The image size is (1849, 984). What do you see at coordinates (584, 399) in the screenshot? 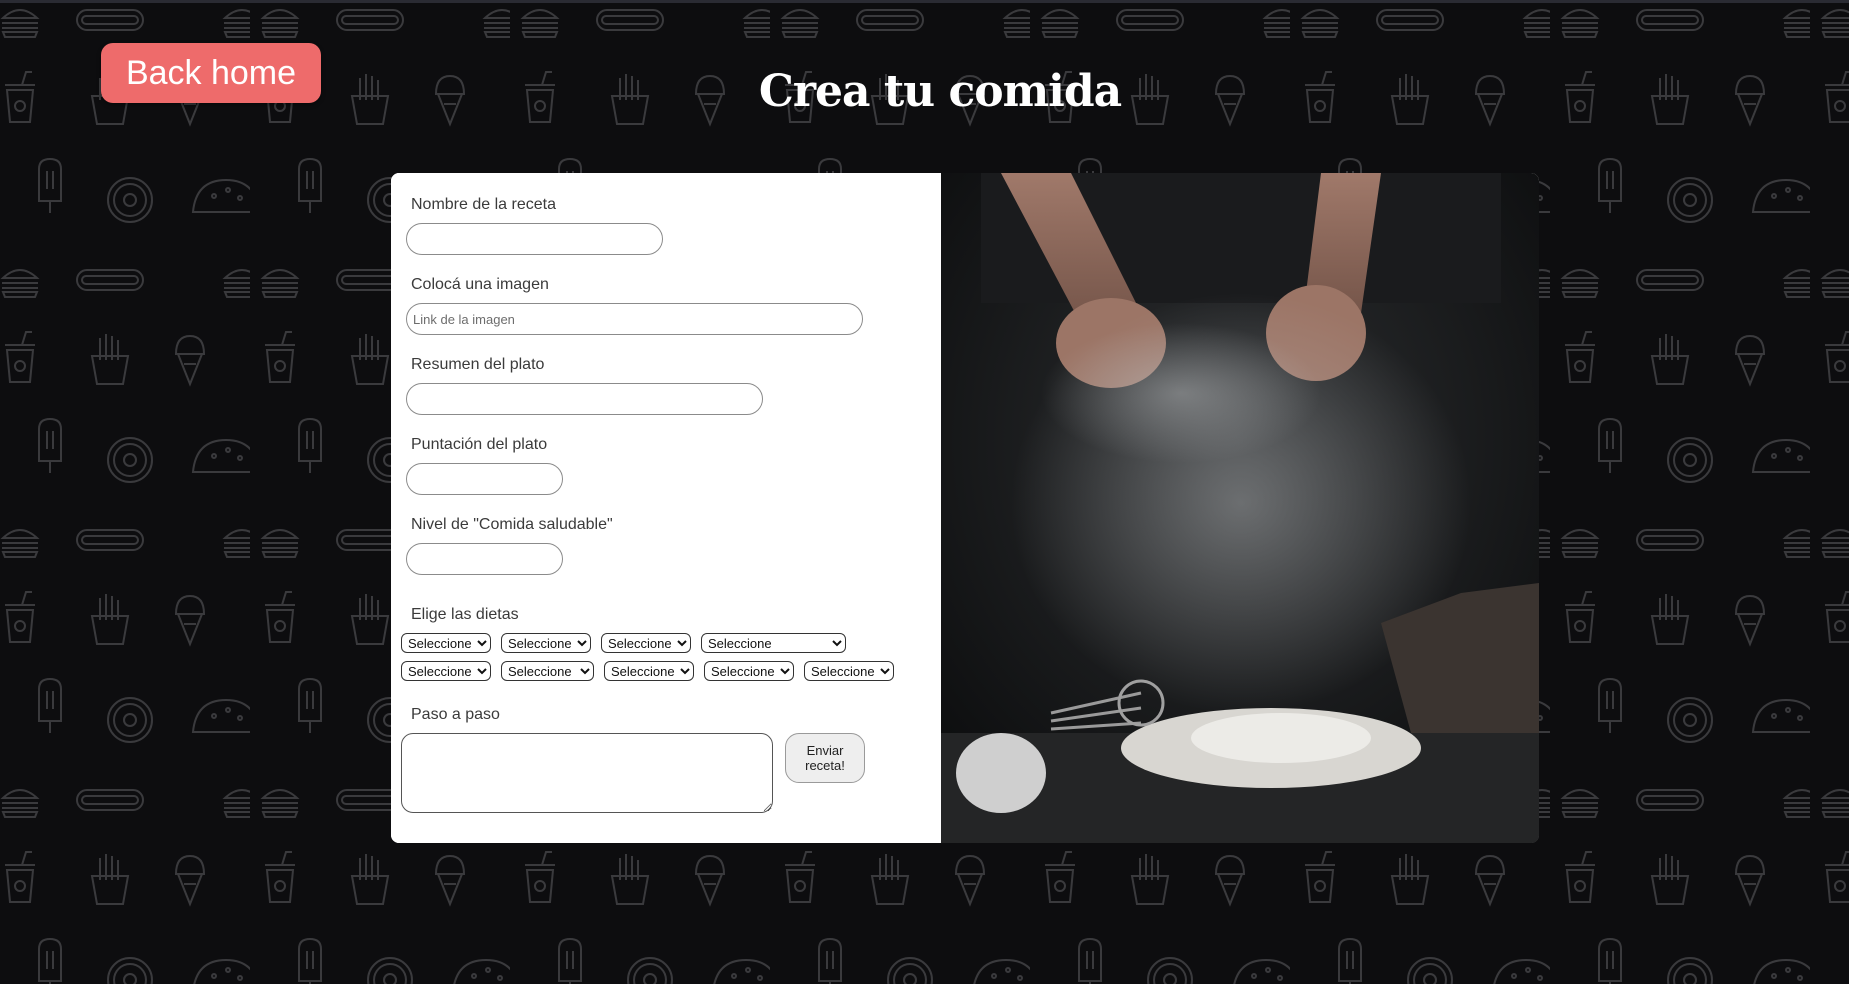
I see `summary-input` at bounding box center [584, 399].